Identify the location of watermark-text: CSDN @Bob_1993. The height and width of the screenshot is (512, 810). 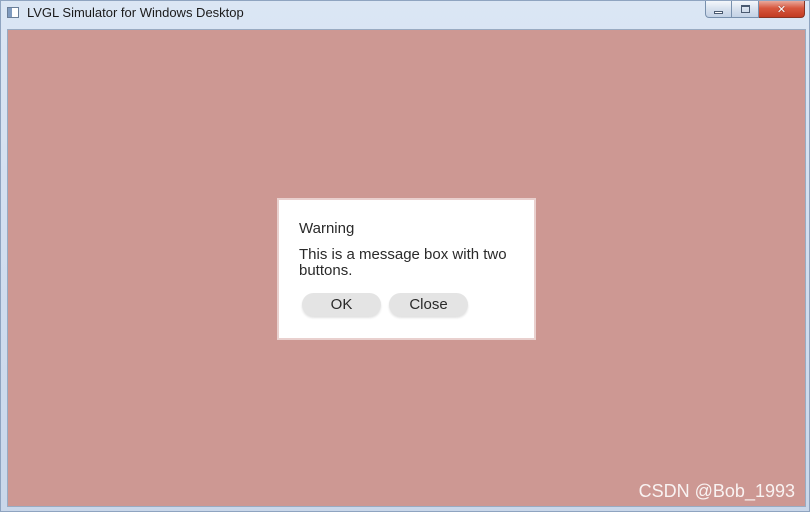
(716, 491).